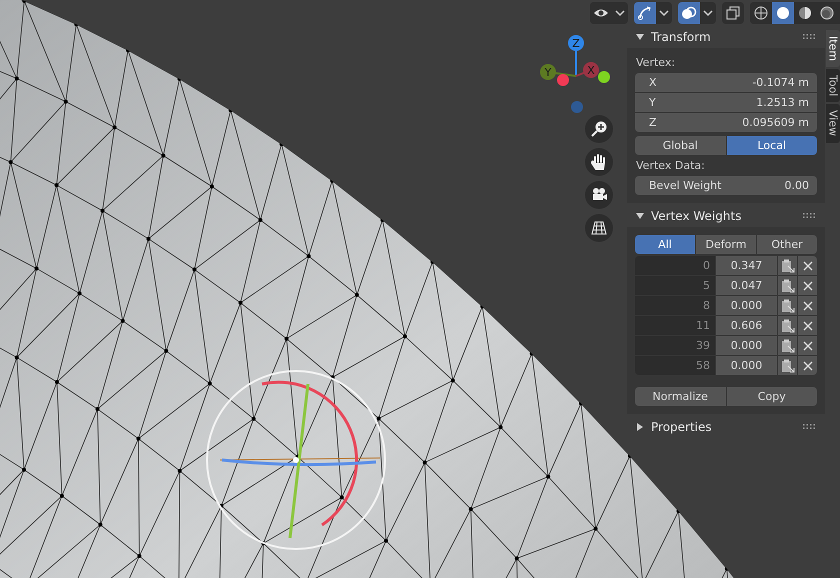 The image size is (840, 578). What do you see at coordinates (599, 162) in the screenshot?
I see `hand-icon` at bounding box center [599, 162].